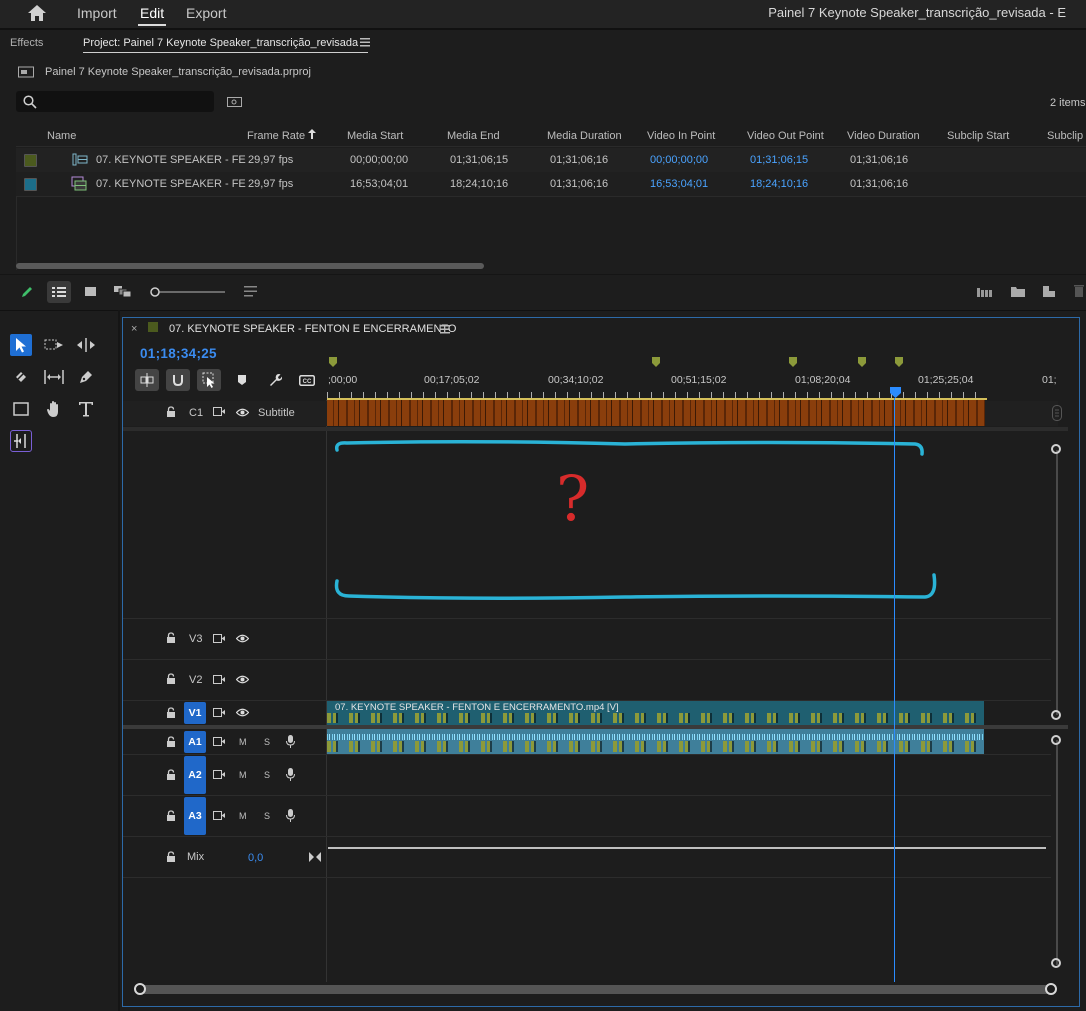 Image resolution: width=1086 pixels, height=1011 pixels. Describe the element at coordinates (679, 184) in the screenshot. I see `row-video-in-point: 16;53;04;01` at that location.